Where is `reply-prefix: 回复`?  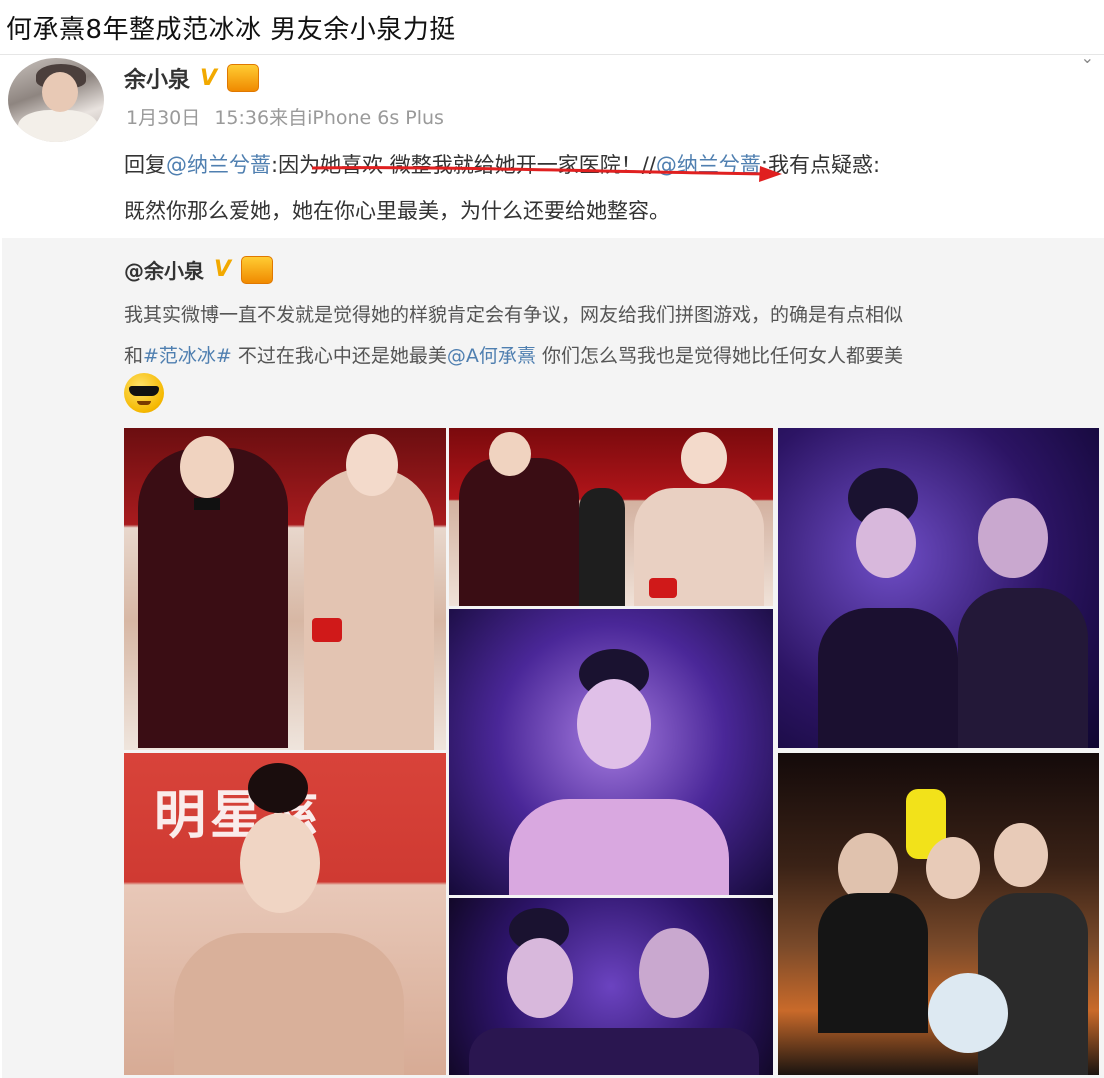
reply-prefix: 回复 is located at coordinates (145, 165).